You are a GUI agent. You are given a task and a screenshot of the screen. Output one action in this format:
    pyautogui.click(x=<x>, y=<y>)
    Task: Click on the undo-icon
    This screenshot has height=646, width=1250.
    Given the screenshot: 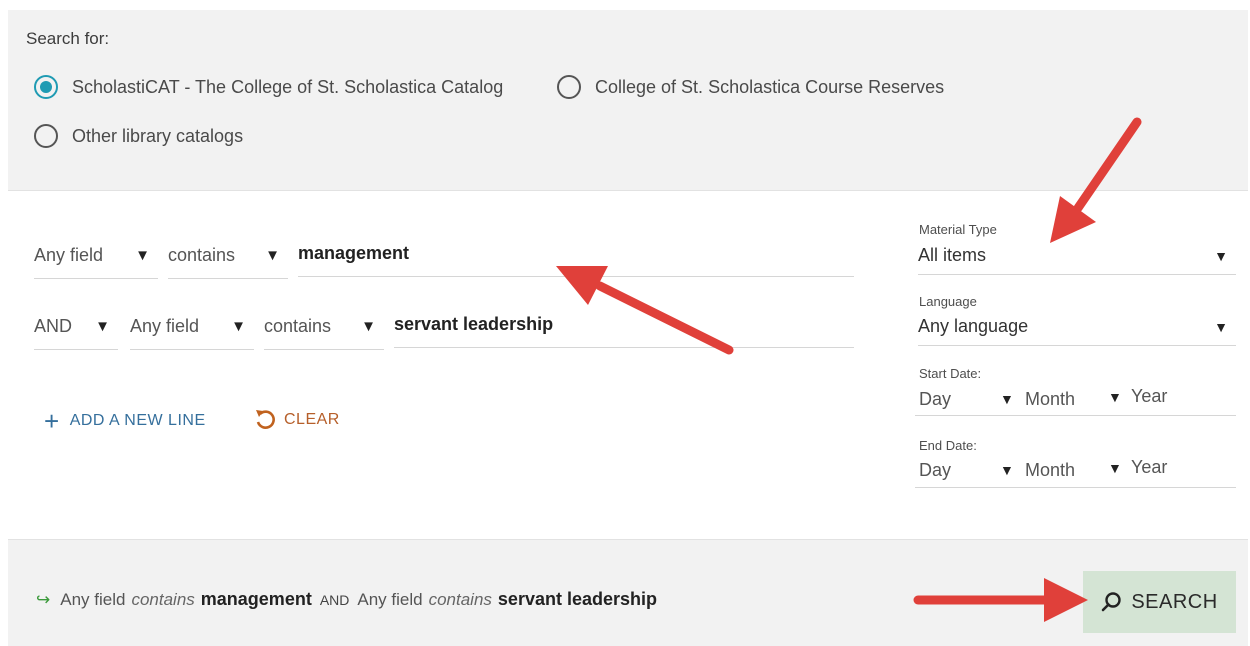 What is the action you would take?
    pyautogui.click(x=265, y=420)
    